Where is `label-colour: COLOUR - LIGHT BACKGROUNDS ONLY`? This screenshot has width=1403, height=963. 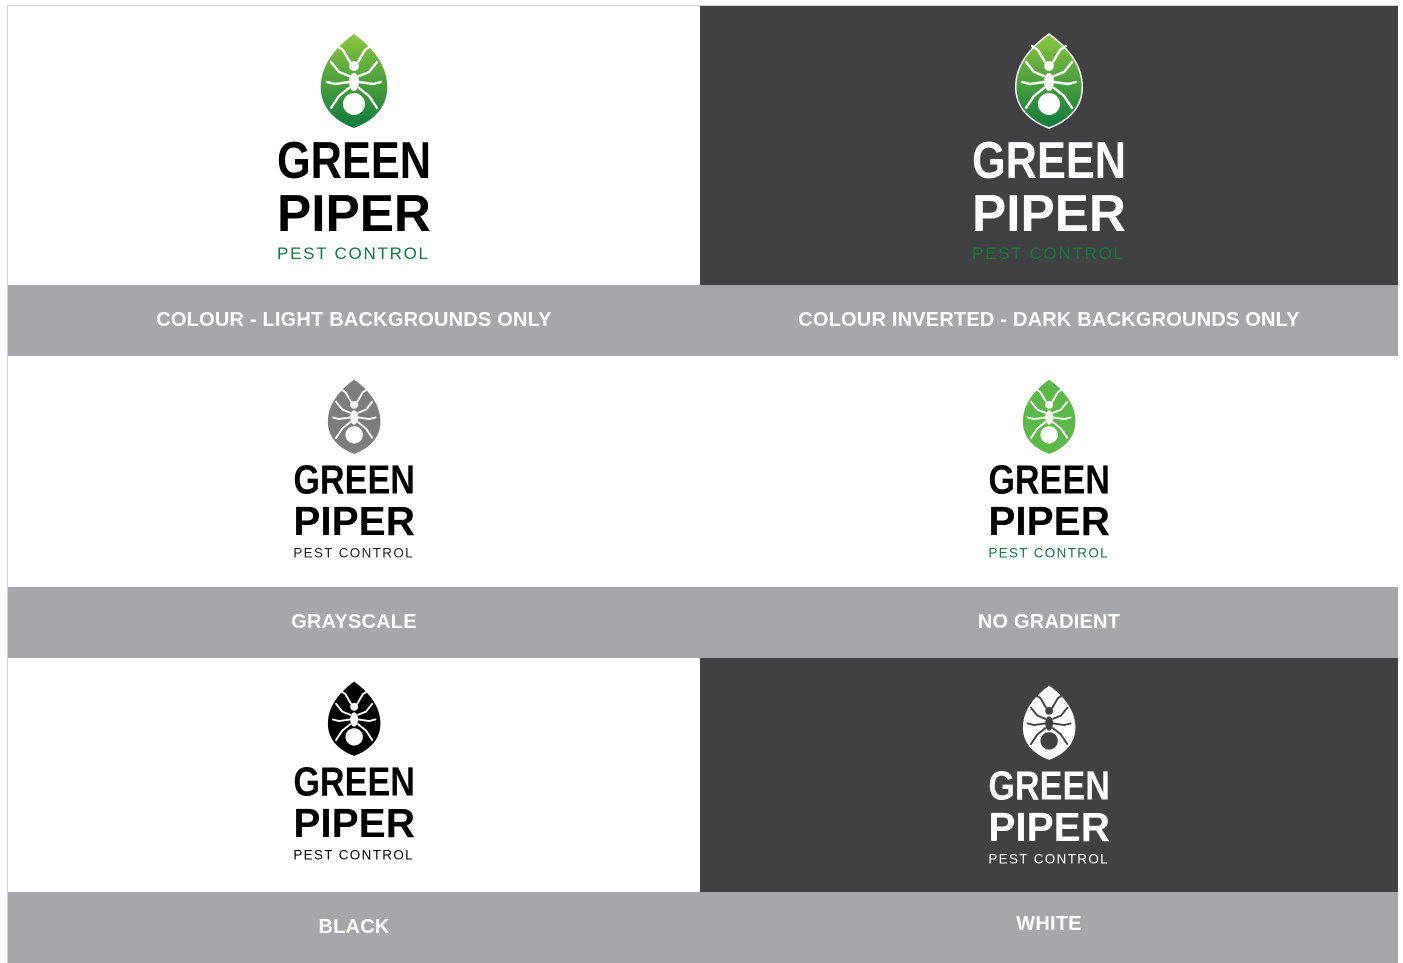
label-colour: COLOUR - LIGHT BACKGROUNDS ONLY is located at coordinates (354, 320).